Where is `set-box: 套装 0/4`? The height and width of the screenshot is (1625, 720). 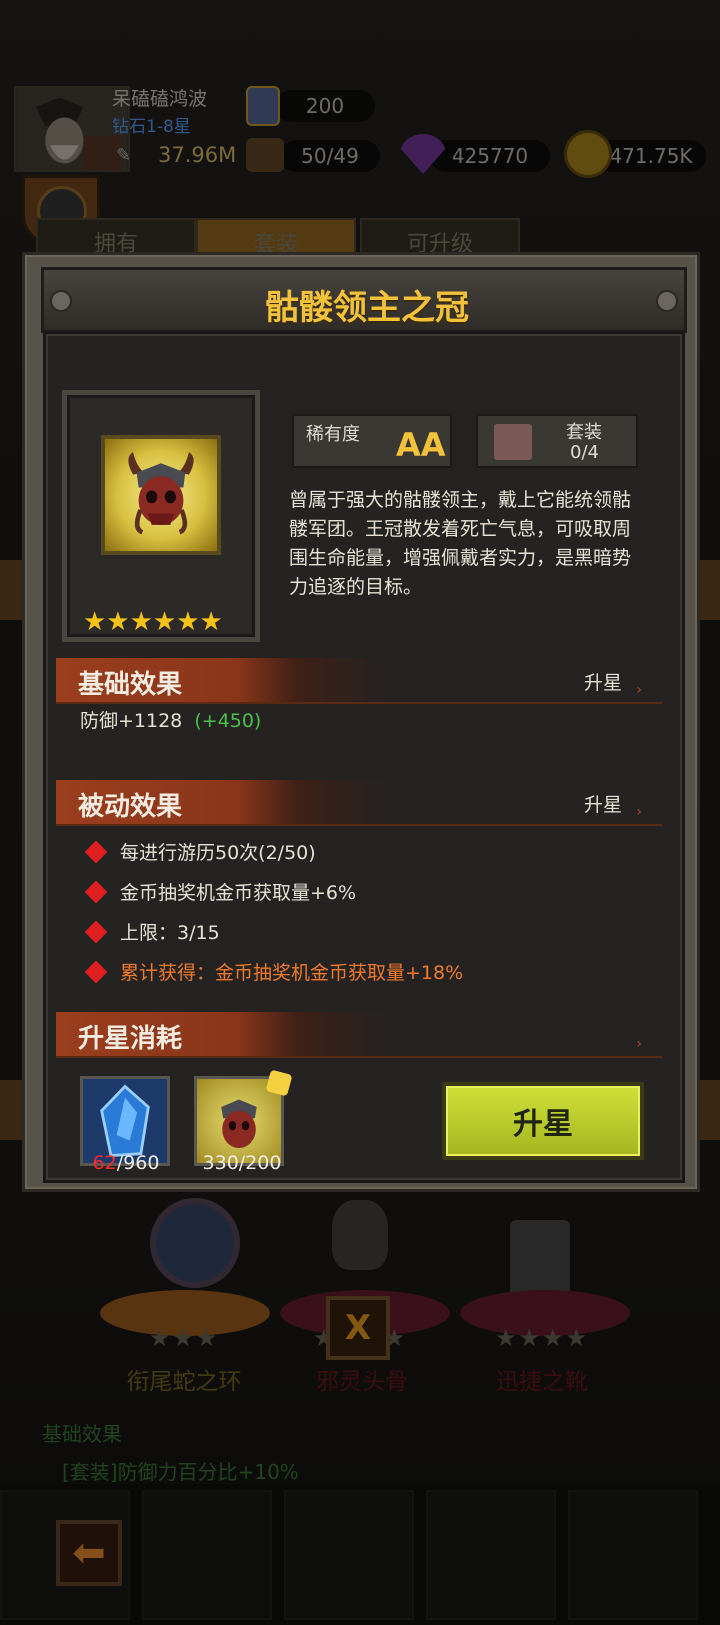
set-box: 套装 0/4 is located at coordinates (557, 441).